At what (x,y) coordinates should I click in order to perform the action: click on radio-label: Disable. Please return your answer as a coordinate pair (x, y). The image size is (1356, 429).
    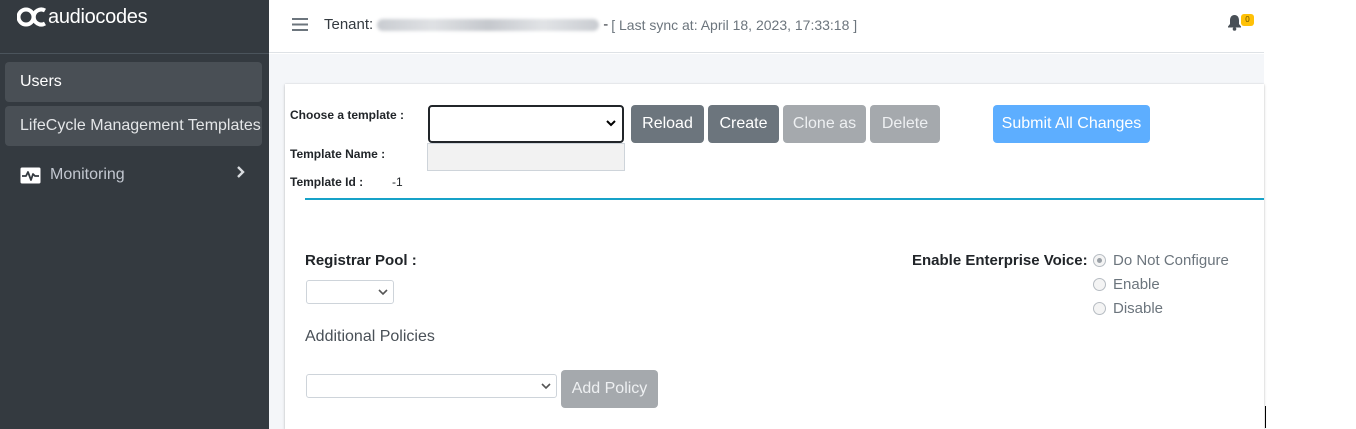
    Looking at the image, I should click on (1138, 308).